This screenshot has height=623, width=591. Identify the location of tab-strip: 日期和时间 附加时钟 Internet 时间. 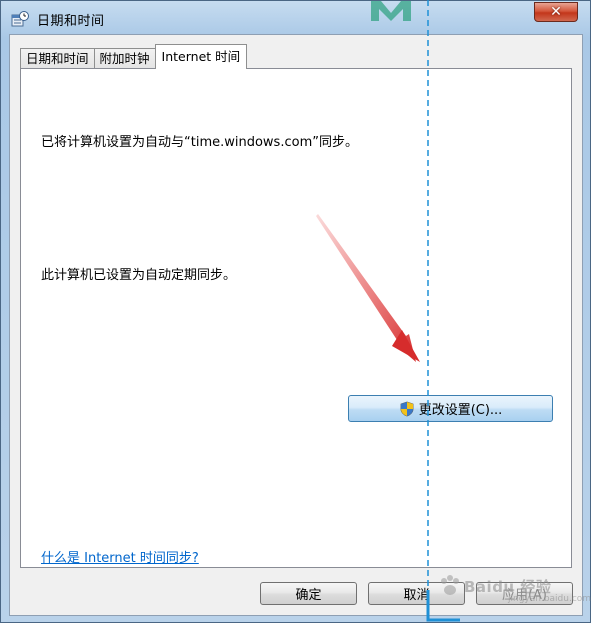
(134, 56).